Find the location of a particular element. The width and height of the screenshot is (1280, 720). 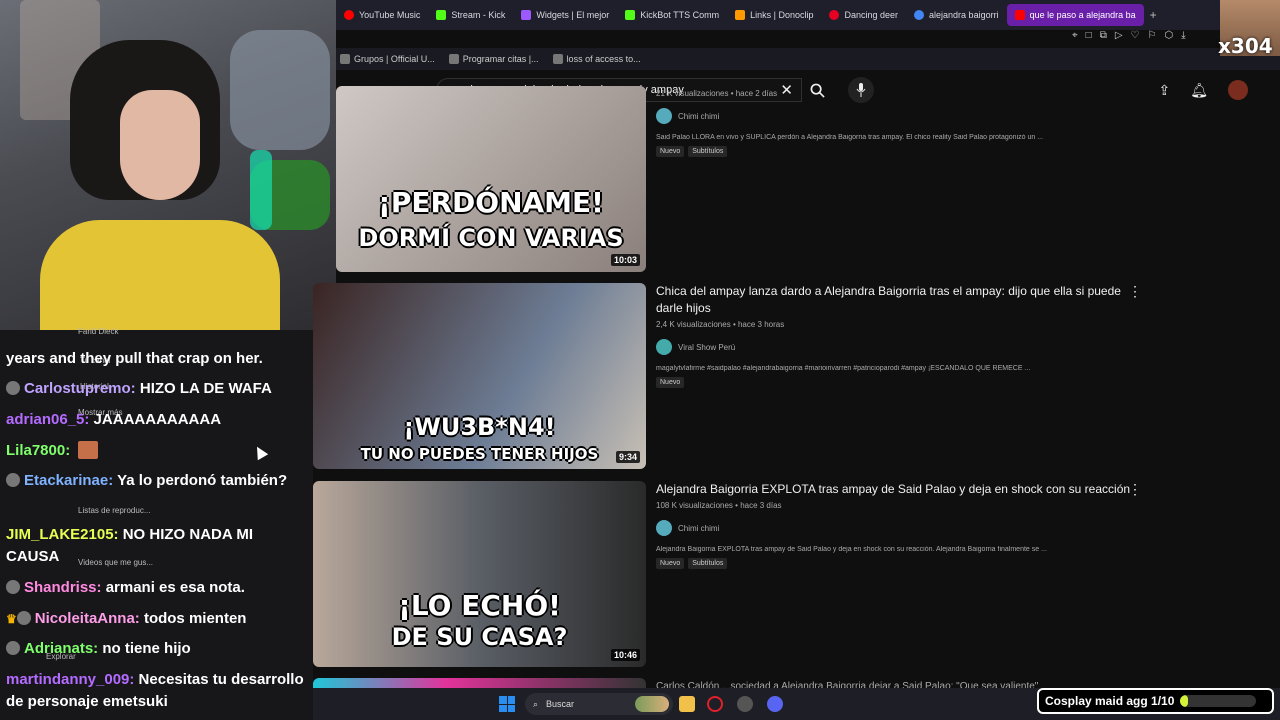

pin-icon: ⌖ is located at coordinates (1075, 38).